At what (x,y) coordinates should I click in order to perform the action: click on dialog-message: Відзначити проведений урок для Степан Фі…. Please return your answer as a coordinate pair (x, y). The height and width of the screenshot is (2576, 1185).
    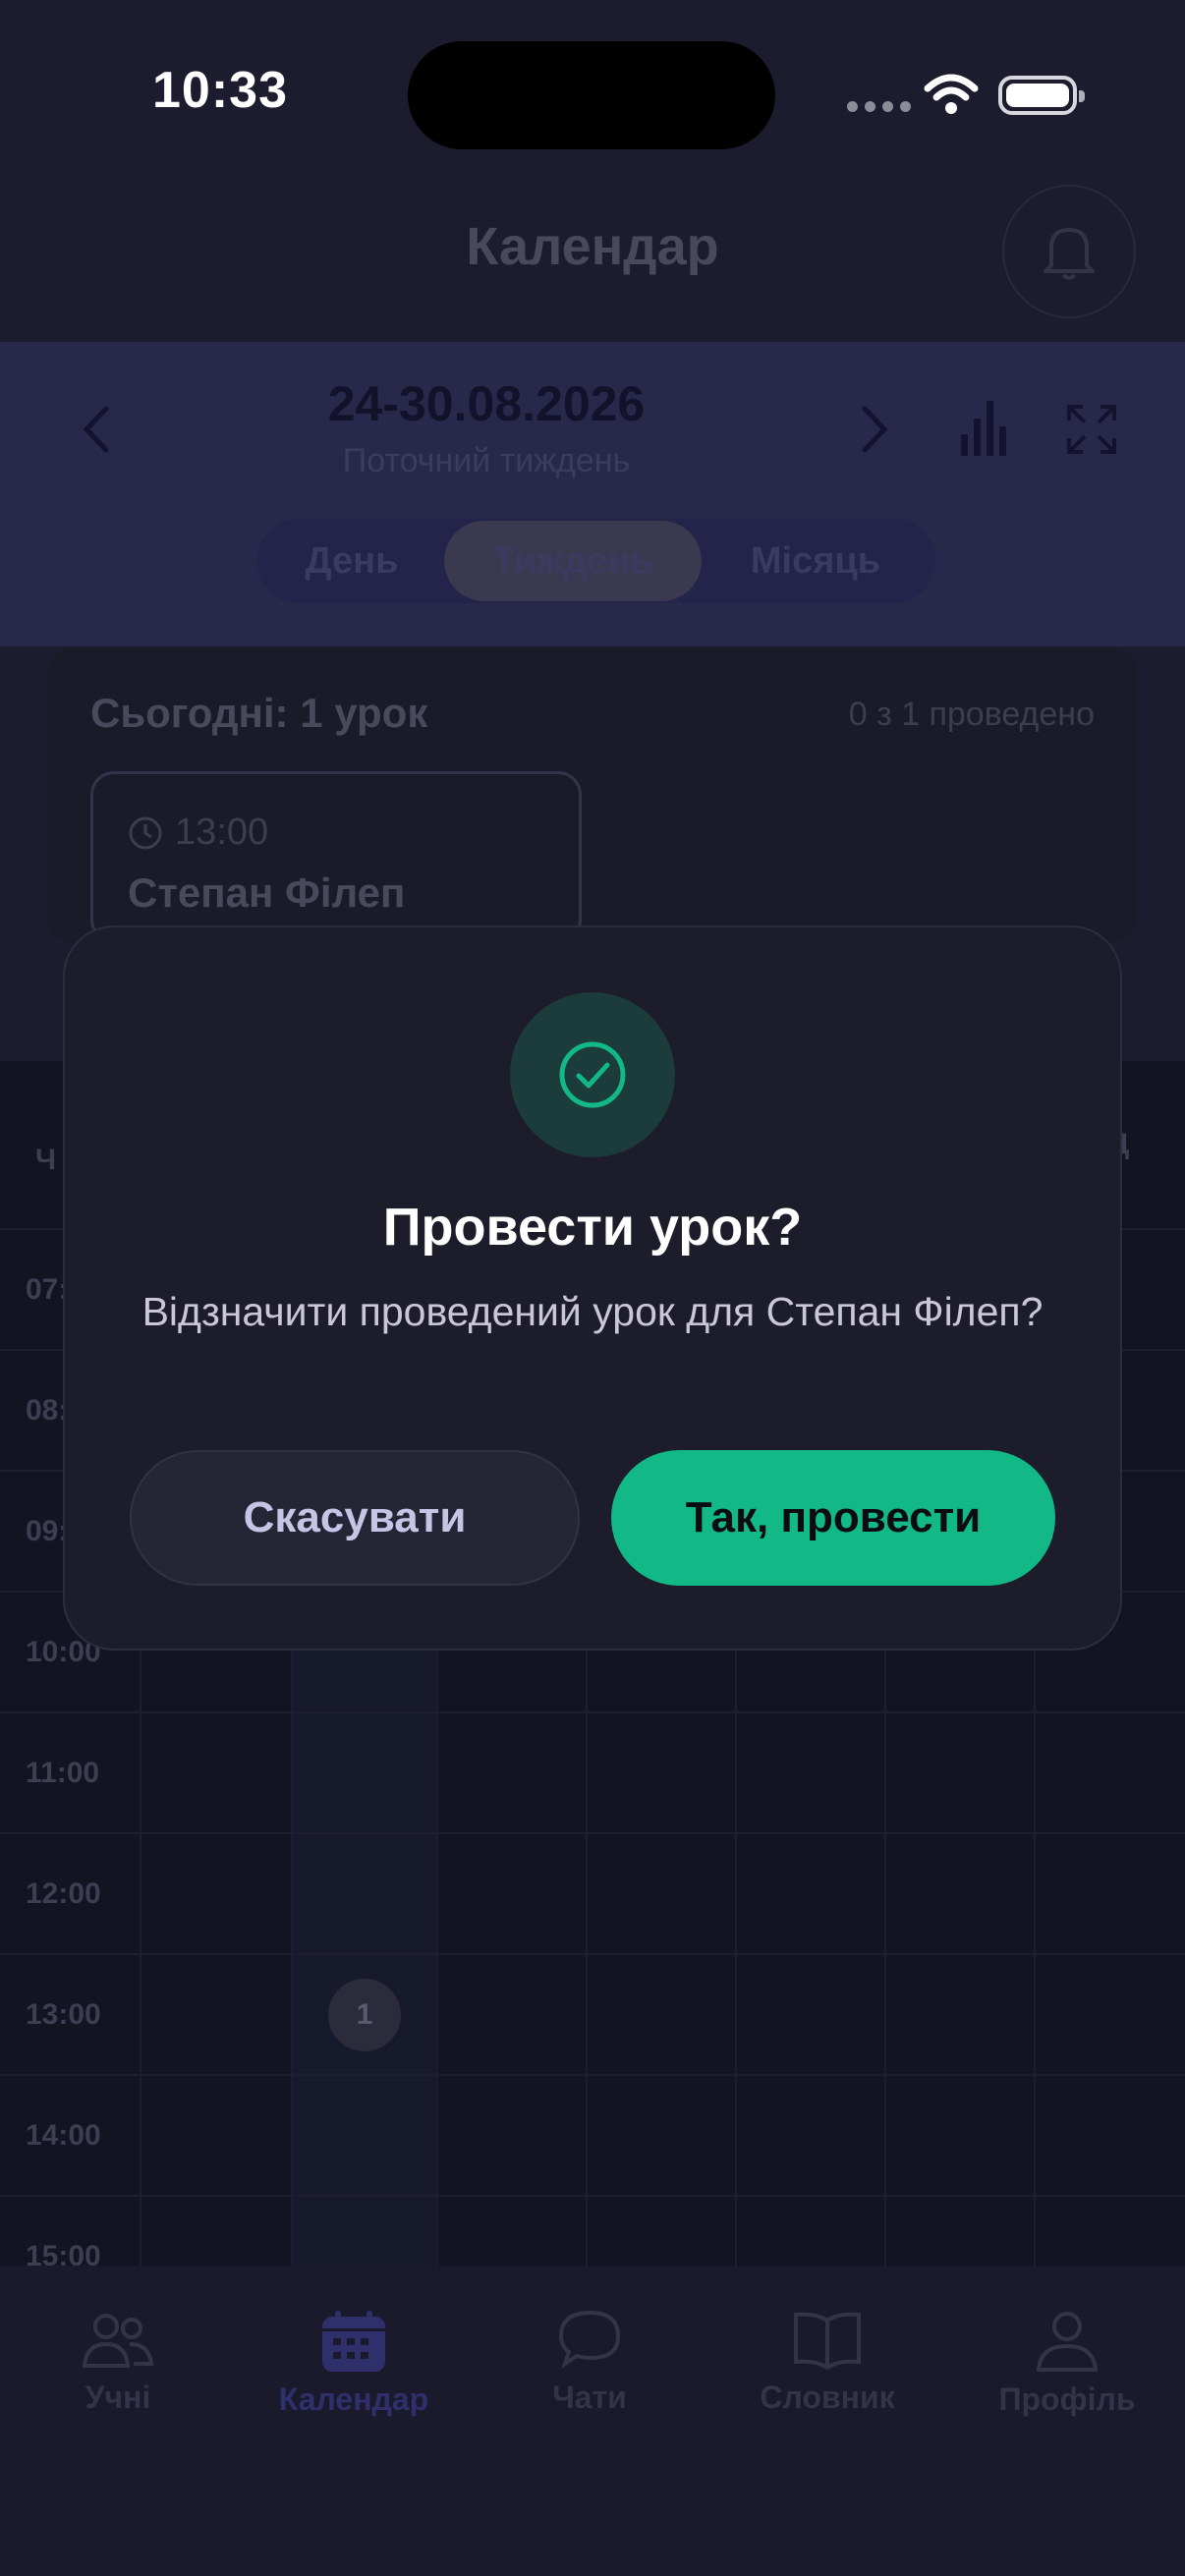
    Looking at the image, I should click on (592, 1311).